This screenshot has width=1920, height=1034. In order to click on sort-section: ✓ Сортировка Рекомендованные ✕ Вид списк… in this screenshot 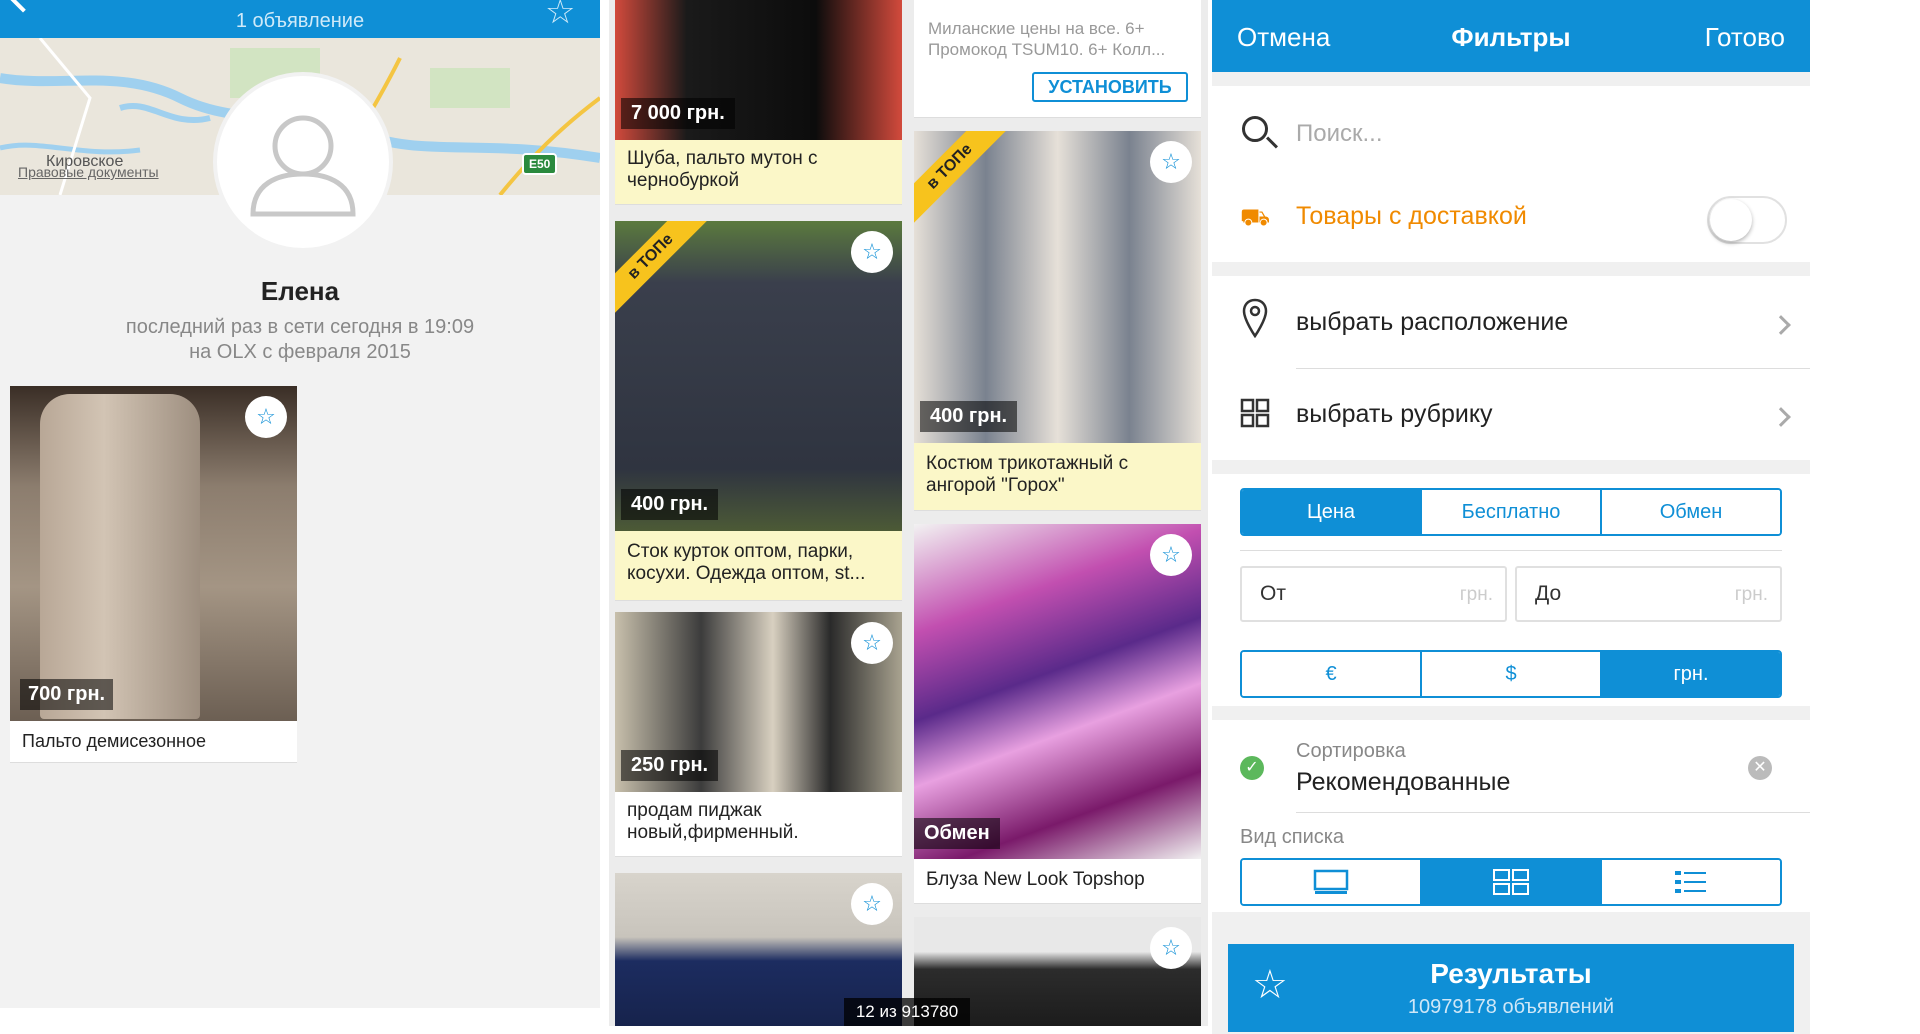, I will do `click(1511, 816)`.